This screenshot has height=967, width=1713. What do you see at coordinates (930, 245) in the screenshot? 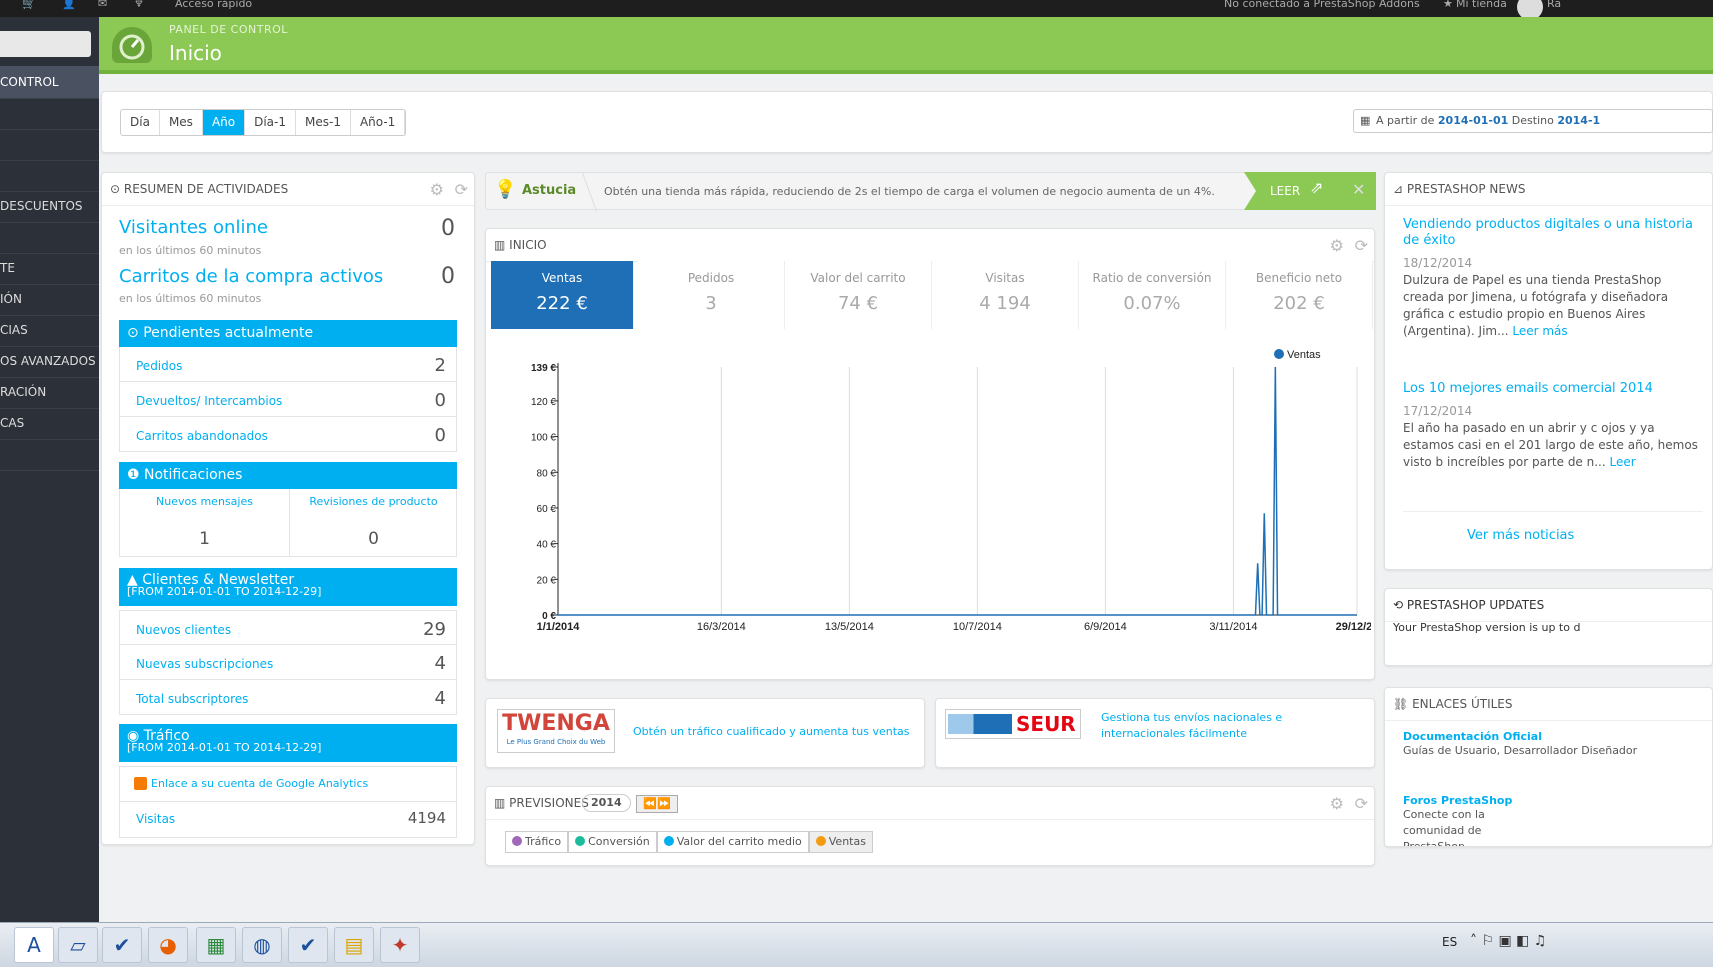
I see `inicio-header: ▥ INICIO ⚙ ⟳` at bounding box center [930, 245].